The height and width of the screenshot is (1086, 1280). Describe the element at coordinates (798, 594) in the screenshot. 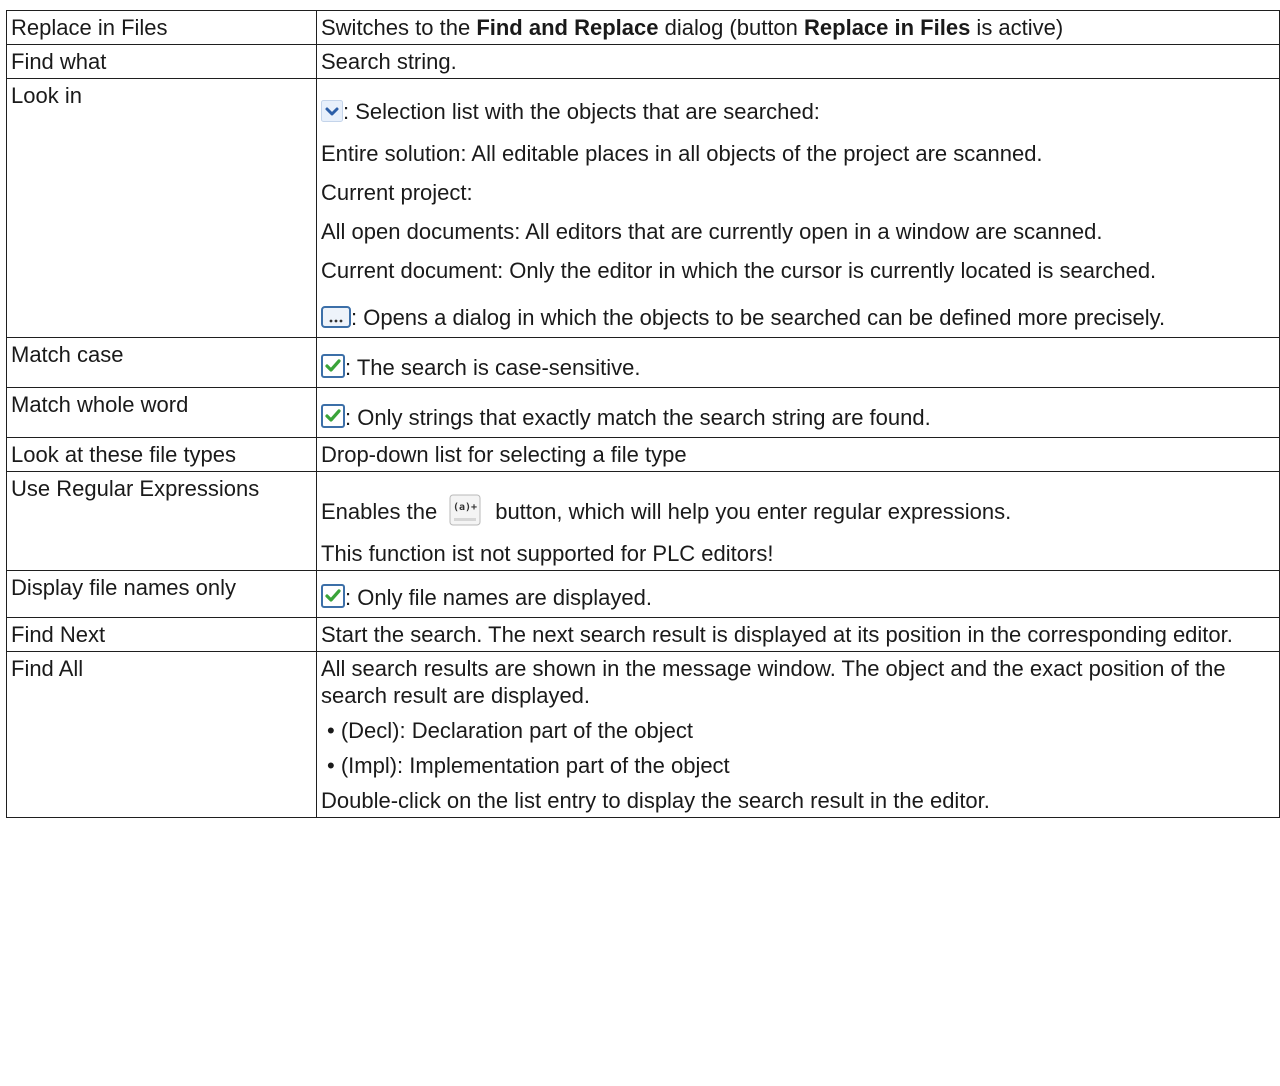

I see `row-description: : Only file names are displayed.` at that location.